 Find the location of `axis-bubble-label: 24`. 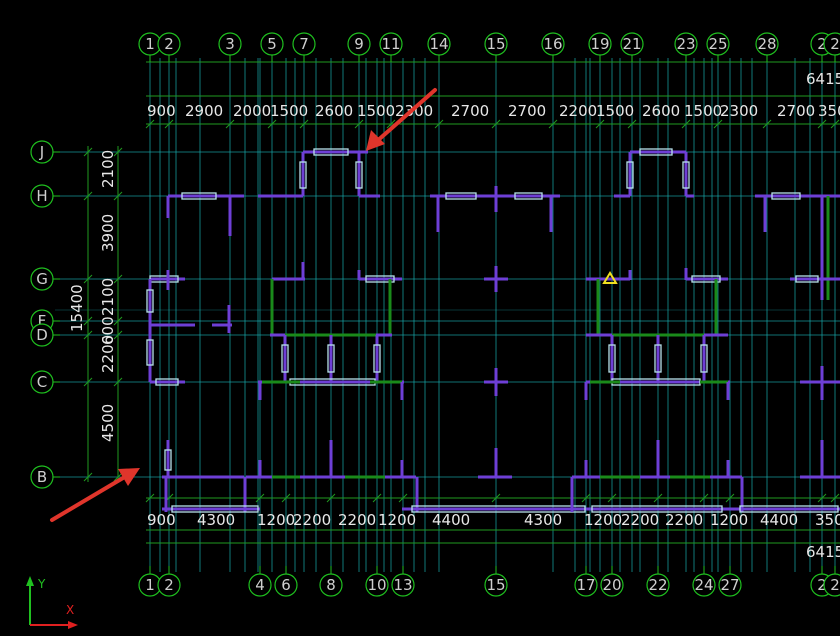

axis-bubble-label: 24 is located at coordinates (703, 585).